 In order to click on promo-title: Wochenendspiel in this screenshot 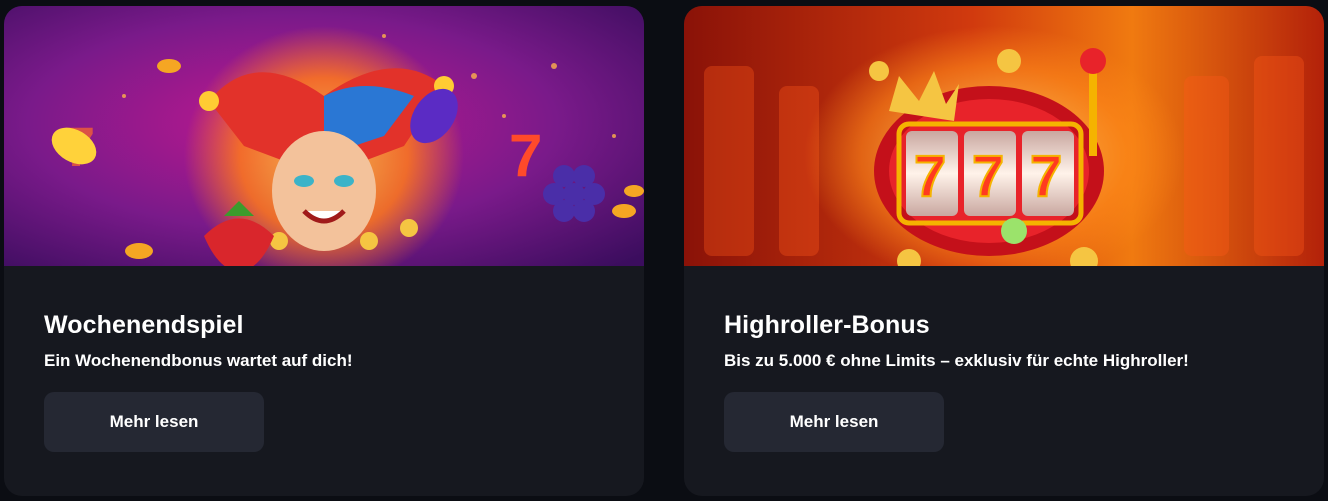, I will do `click(144, 325)`.